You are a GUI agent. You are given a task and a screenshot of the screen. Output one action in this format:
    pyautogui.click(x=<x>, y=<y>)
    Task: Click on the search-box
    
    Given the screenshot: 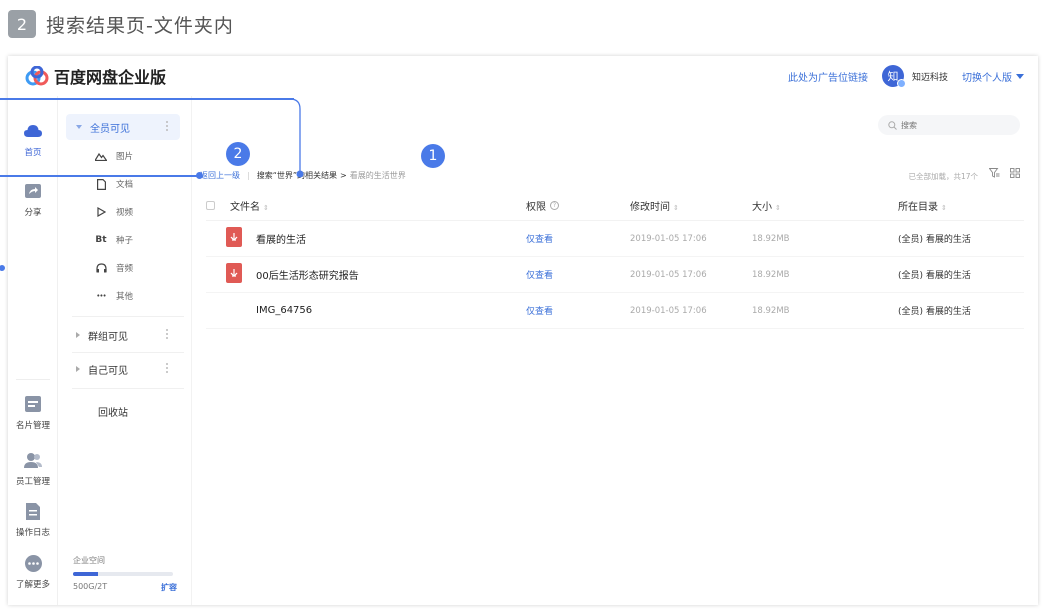 What is the action you would take?
    pyautogui.click(x=949, y=125)
    